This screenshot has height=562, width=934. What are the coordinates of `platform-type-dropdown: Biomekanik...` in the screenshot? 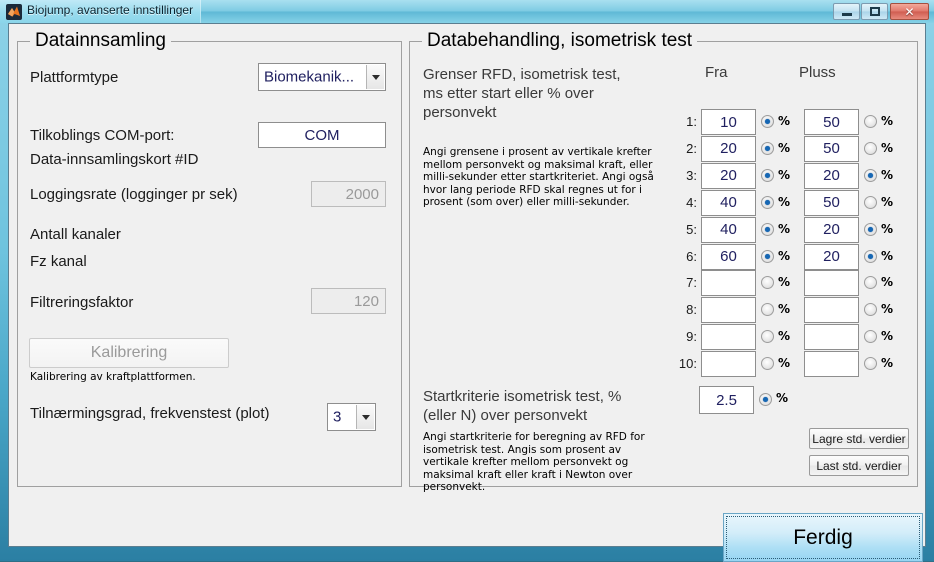 It's located at (322, 77).